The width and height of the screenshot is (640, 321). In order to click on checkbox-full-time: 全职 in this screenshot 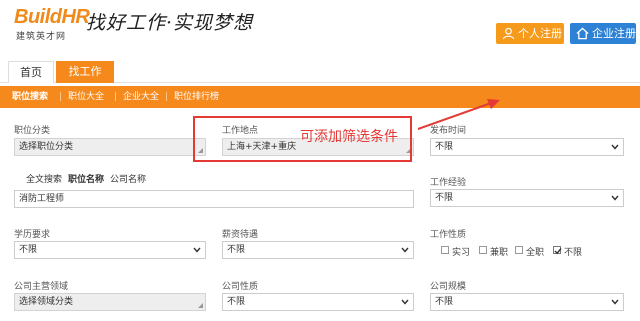, I will do `click(529, 251)`.